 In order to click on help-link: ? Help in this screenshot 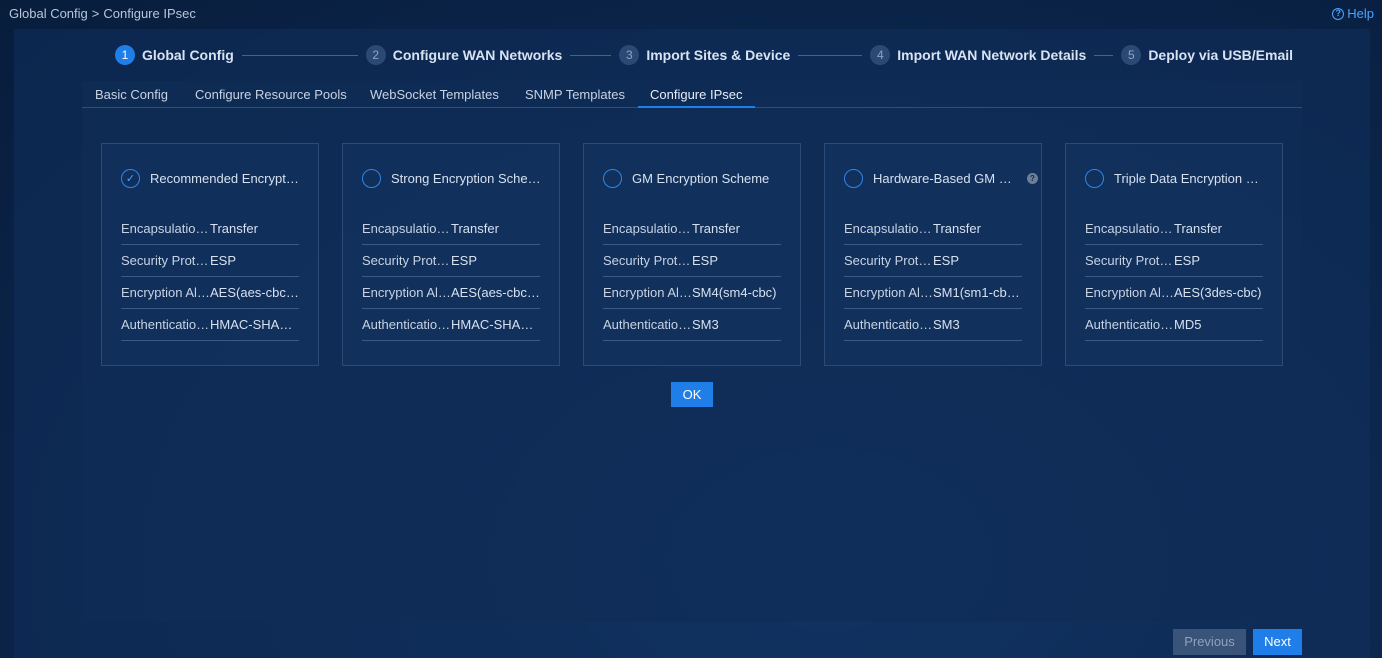, I will do `click(1353, 13)`.